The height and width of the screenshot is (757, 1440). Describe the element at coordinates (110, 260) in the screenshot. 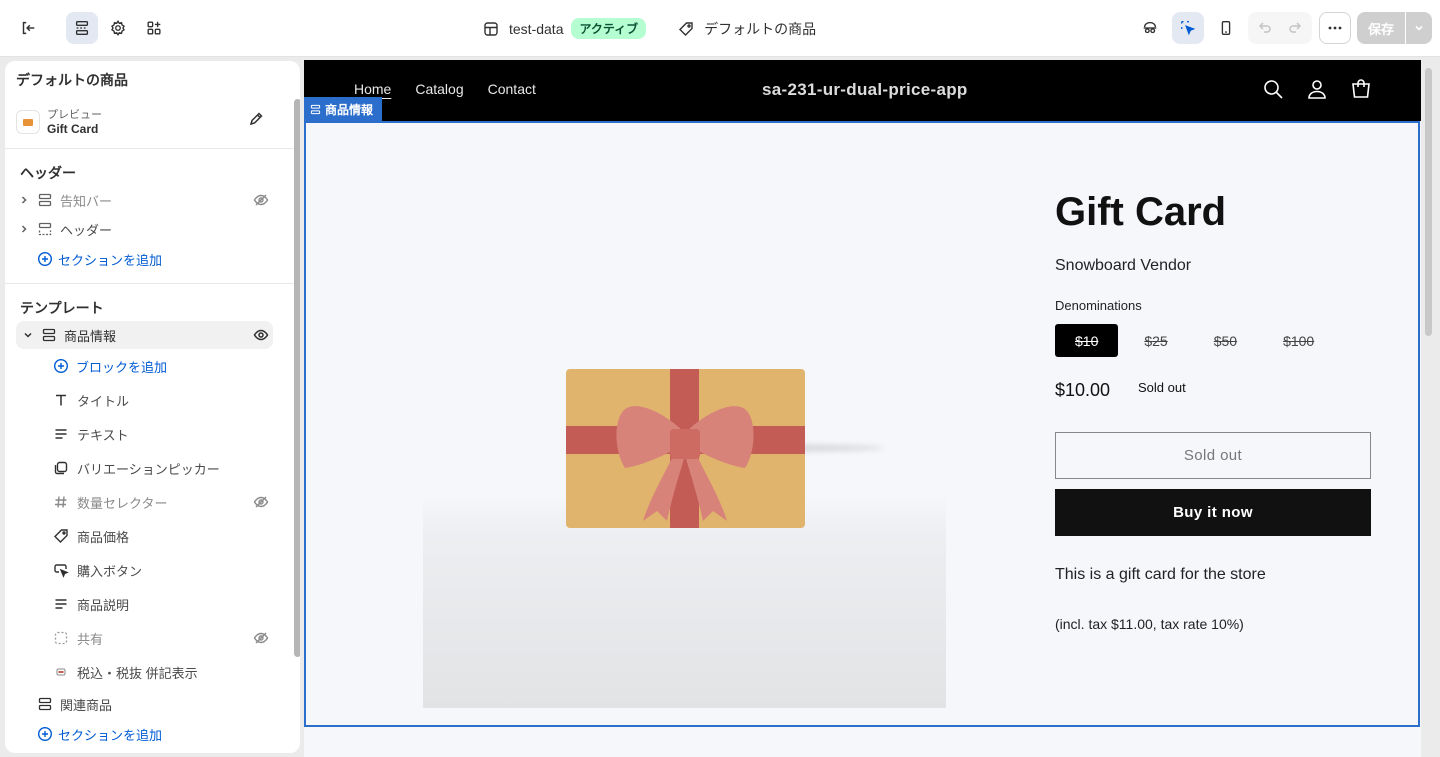

I see `add-section-label: セクションを追加` at that location.